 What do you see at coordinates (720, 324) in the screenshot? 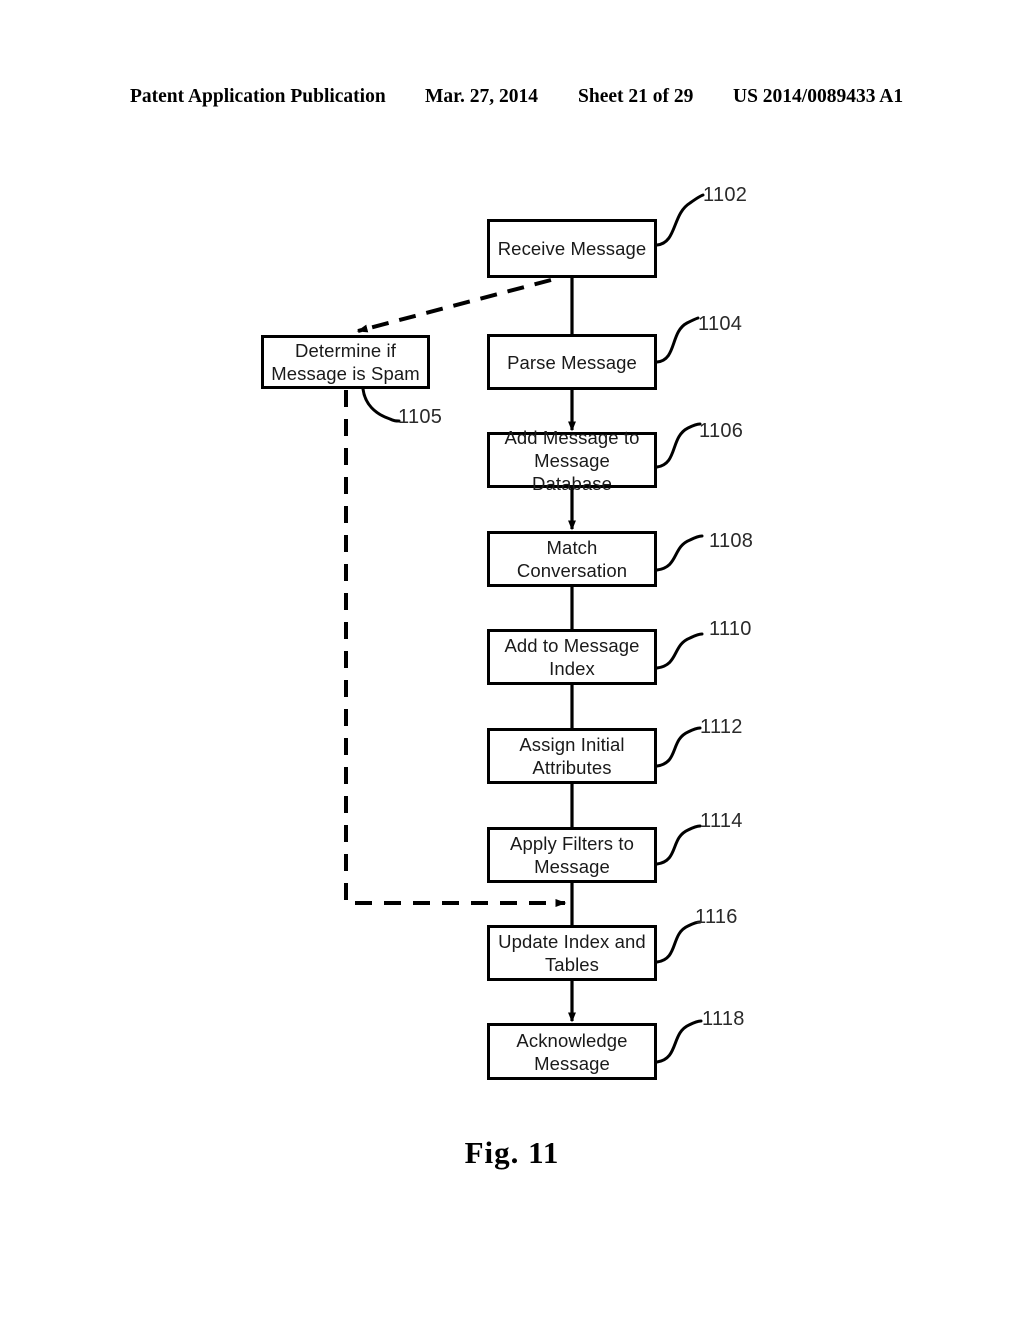
I see `ref-numeral-1104: 1104` at bounding box center [720, 324].